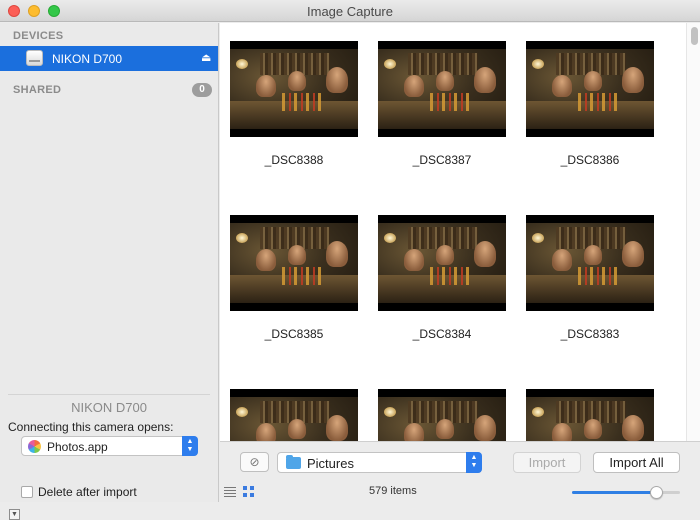 The width and height of the screenshot is (700, 520). I want to click on photo-filename: _DSC8388, so click(294, 160).